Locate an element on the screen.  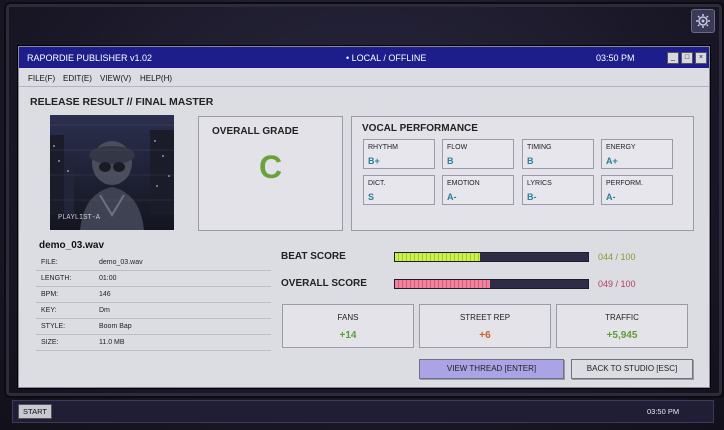
beat-score-fill is located at coordinates (437, 257).